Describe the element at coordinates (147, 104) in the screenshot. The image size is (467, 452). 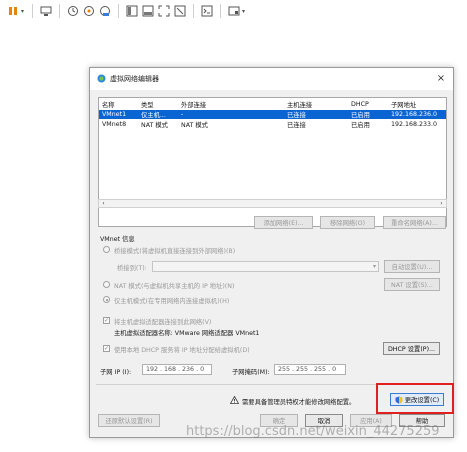
I see `column-header-type: 类型` at that location.